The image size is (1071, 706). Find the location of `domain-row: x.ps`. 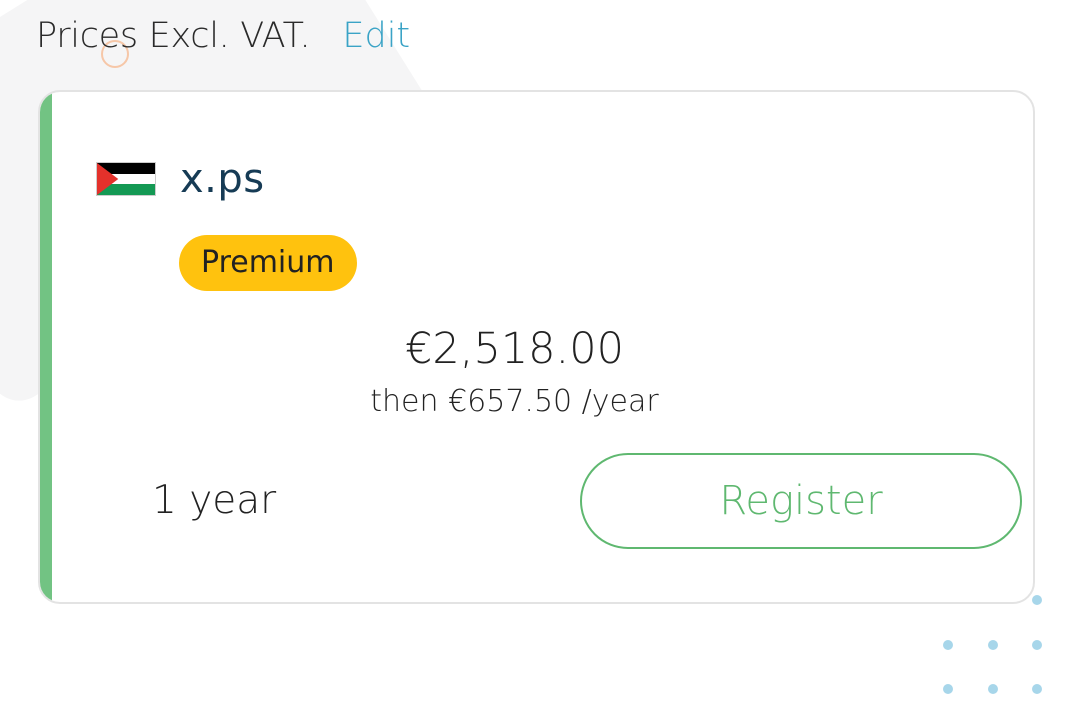

domain-row: x.ps is located at coordinates (180, 179).